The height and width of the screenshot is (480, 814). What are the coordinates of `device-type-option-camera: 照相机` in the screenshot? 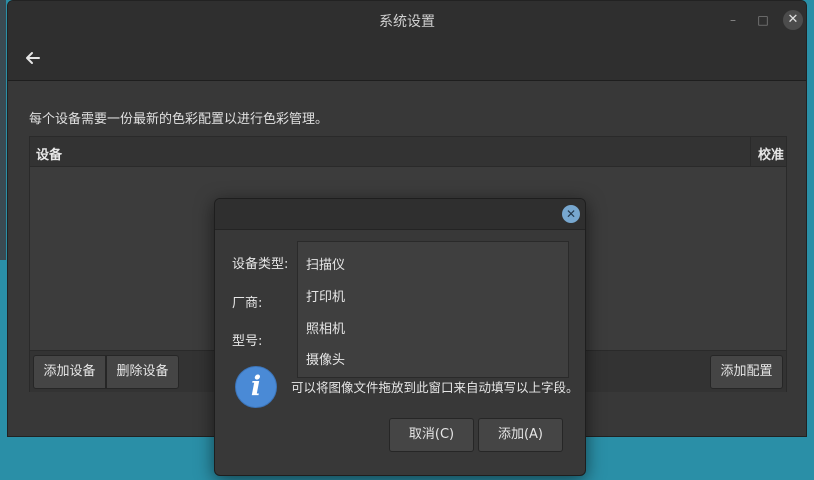 It's located at (325, 327).